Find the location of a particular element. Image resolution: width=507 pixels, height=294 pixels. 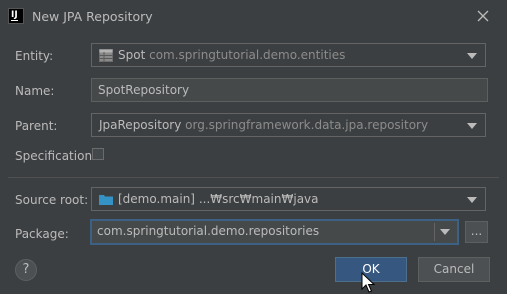

package-input is located at coordinates (262, 231).